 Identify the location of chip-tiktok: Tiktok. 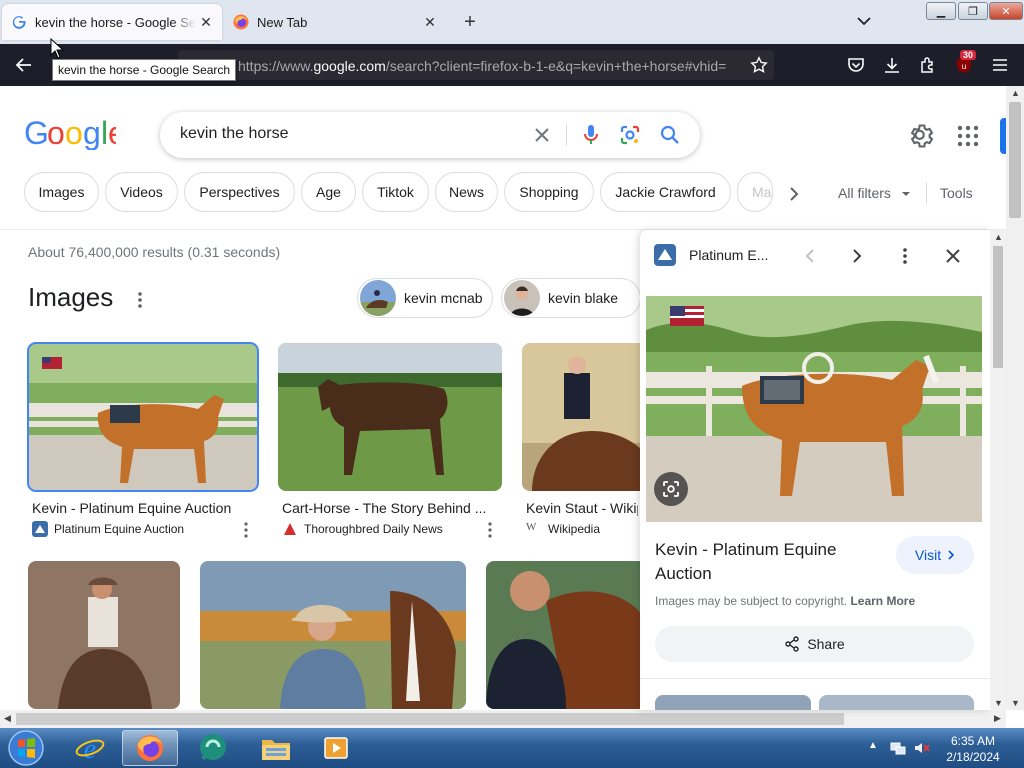
(395, 192).